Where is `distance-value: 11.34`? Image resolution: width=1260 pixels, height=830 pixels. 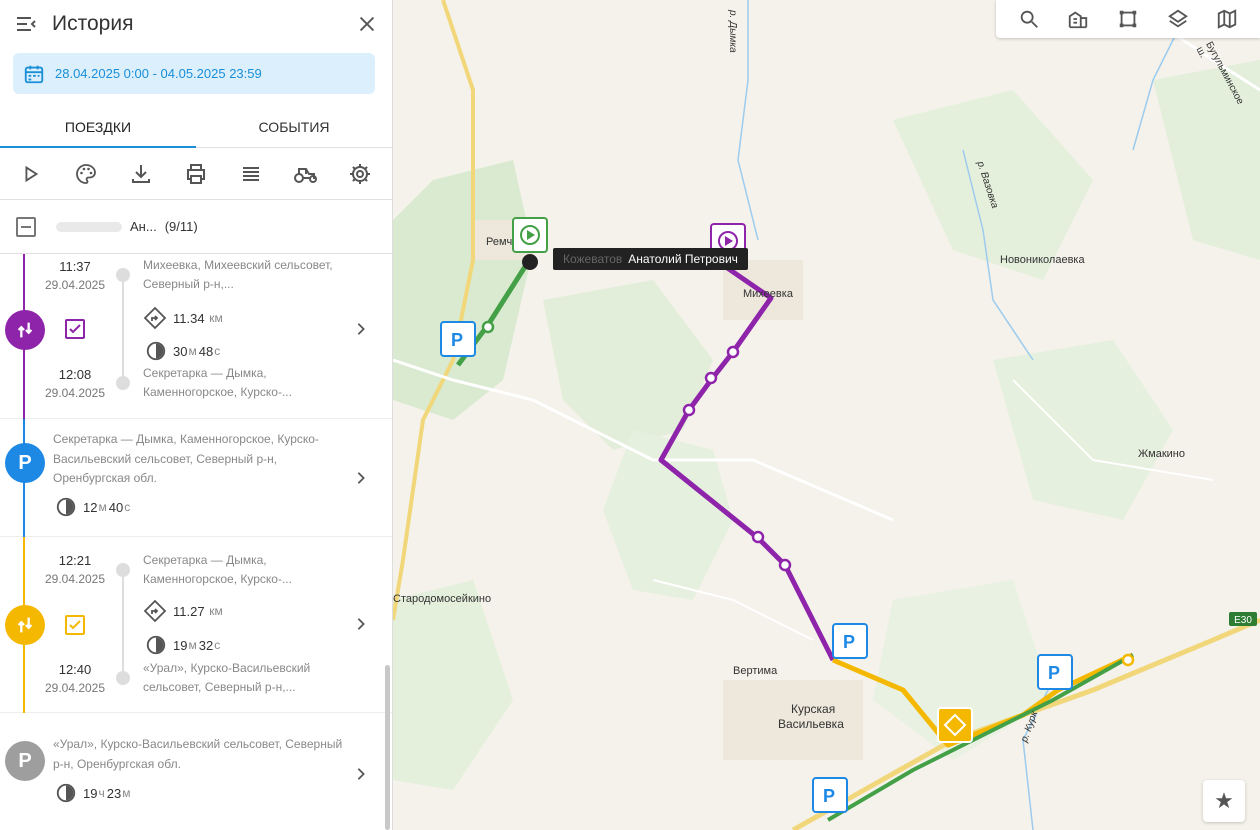 distance-value: 11.34 is located at coordinates (189, 318).